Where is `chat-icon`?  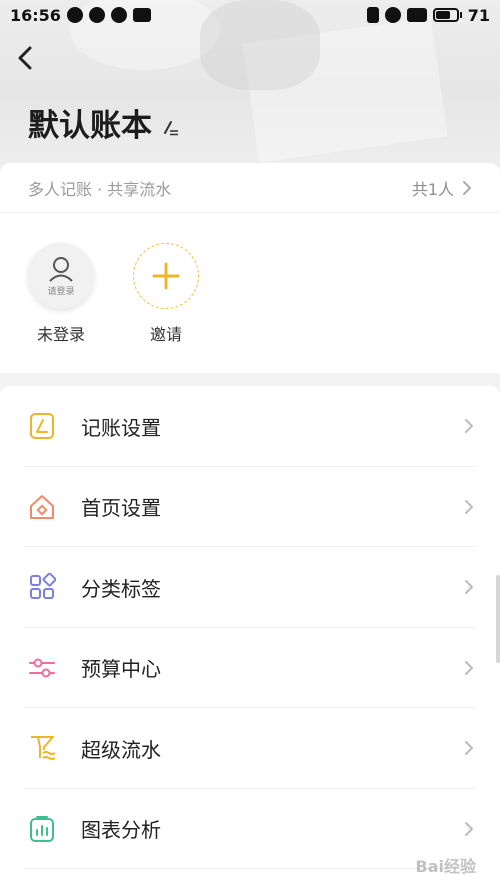 chat-icon is located at coordinates (74, 15).